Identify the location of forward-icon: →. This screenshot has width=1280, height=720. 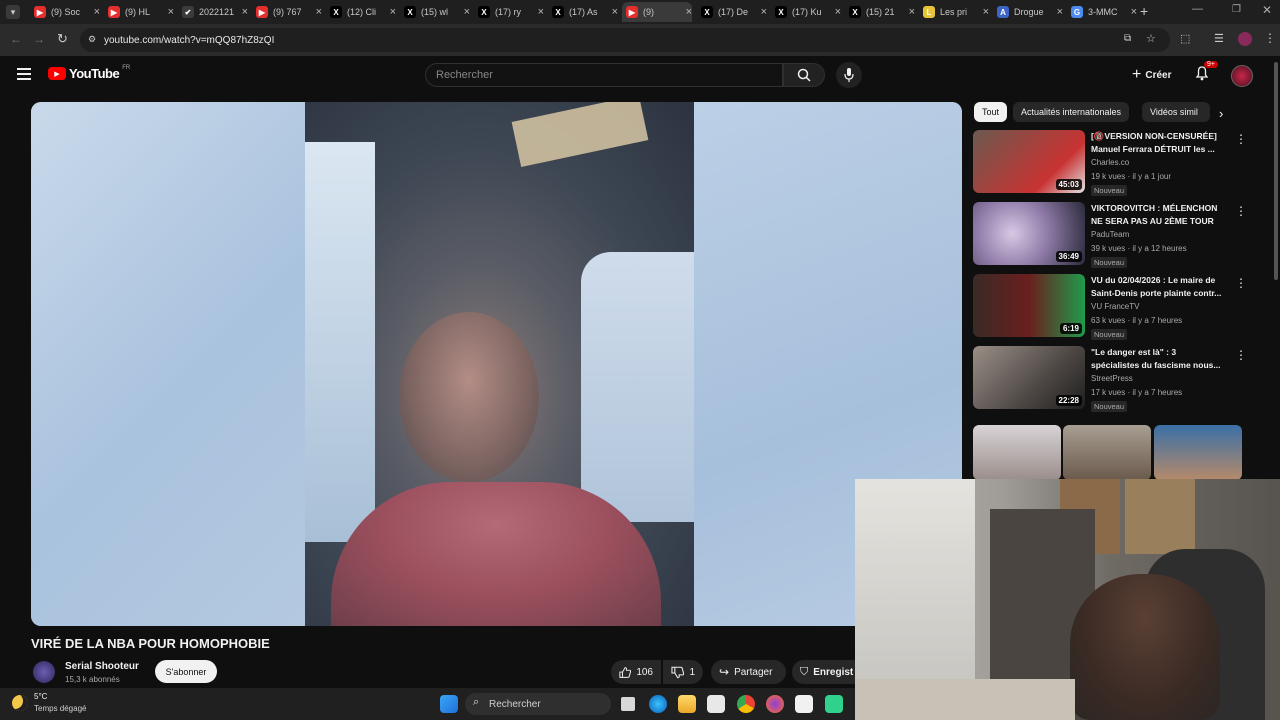
(39, 39).